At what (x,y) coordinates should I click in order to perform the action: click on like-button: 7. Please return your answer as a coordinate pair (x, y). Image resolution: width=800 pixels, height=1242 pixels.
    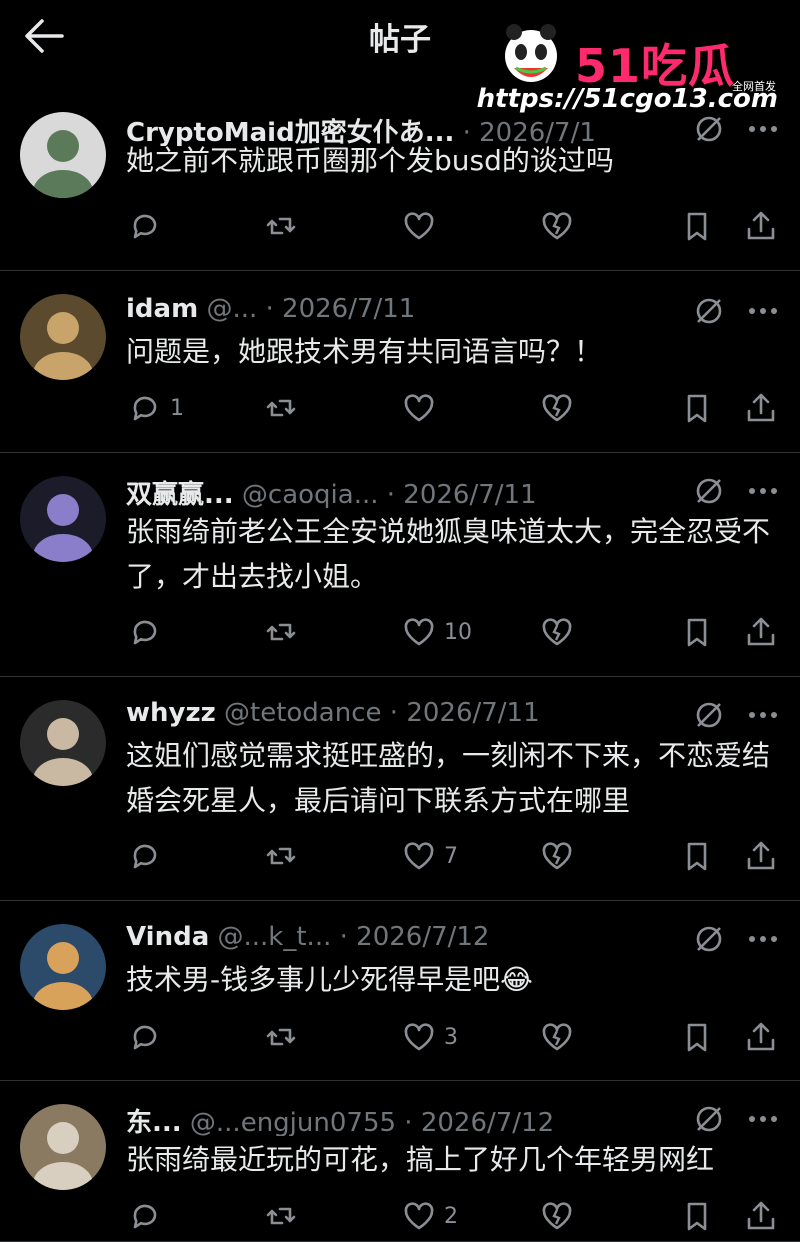
    Looking at the image, I should click on (430, 856).